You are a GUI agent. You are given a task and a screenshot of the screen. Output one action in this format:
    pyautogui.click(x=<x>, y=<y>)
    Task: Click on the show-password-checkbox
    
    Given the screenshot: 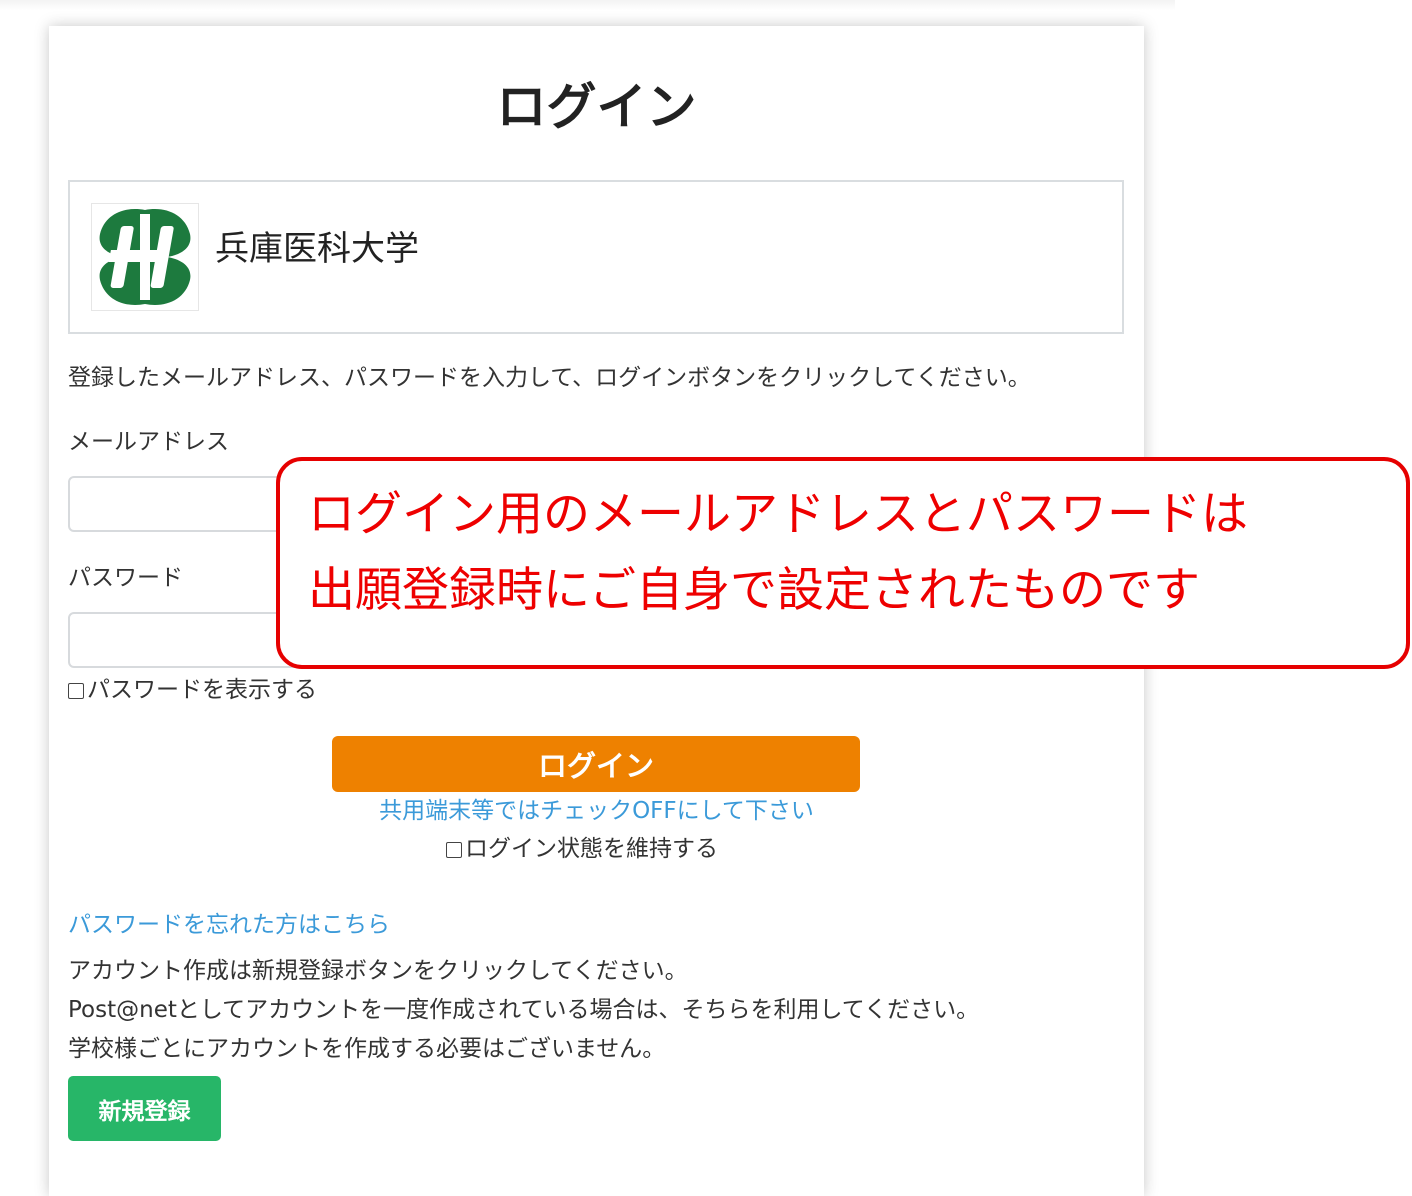 What is the action you would take?
    pyautogui.click(x=76, y=690)
    